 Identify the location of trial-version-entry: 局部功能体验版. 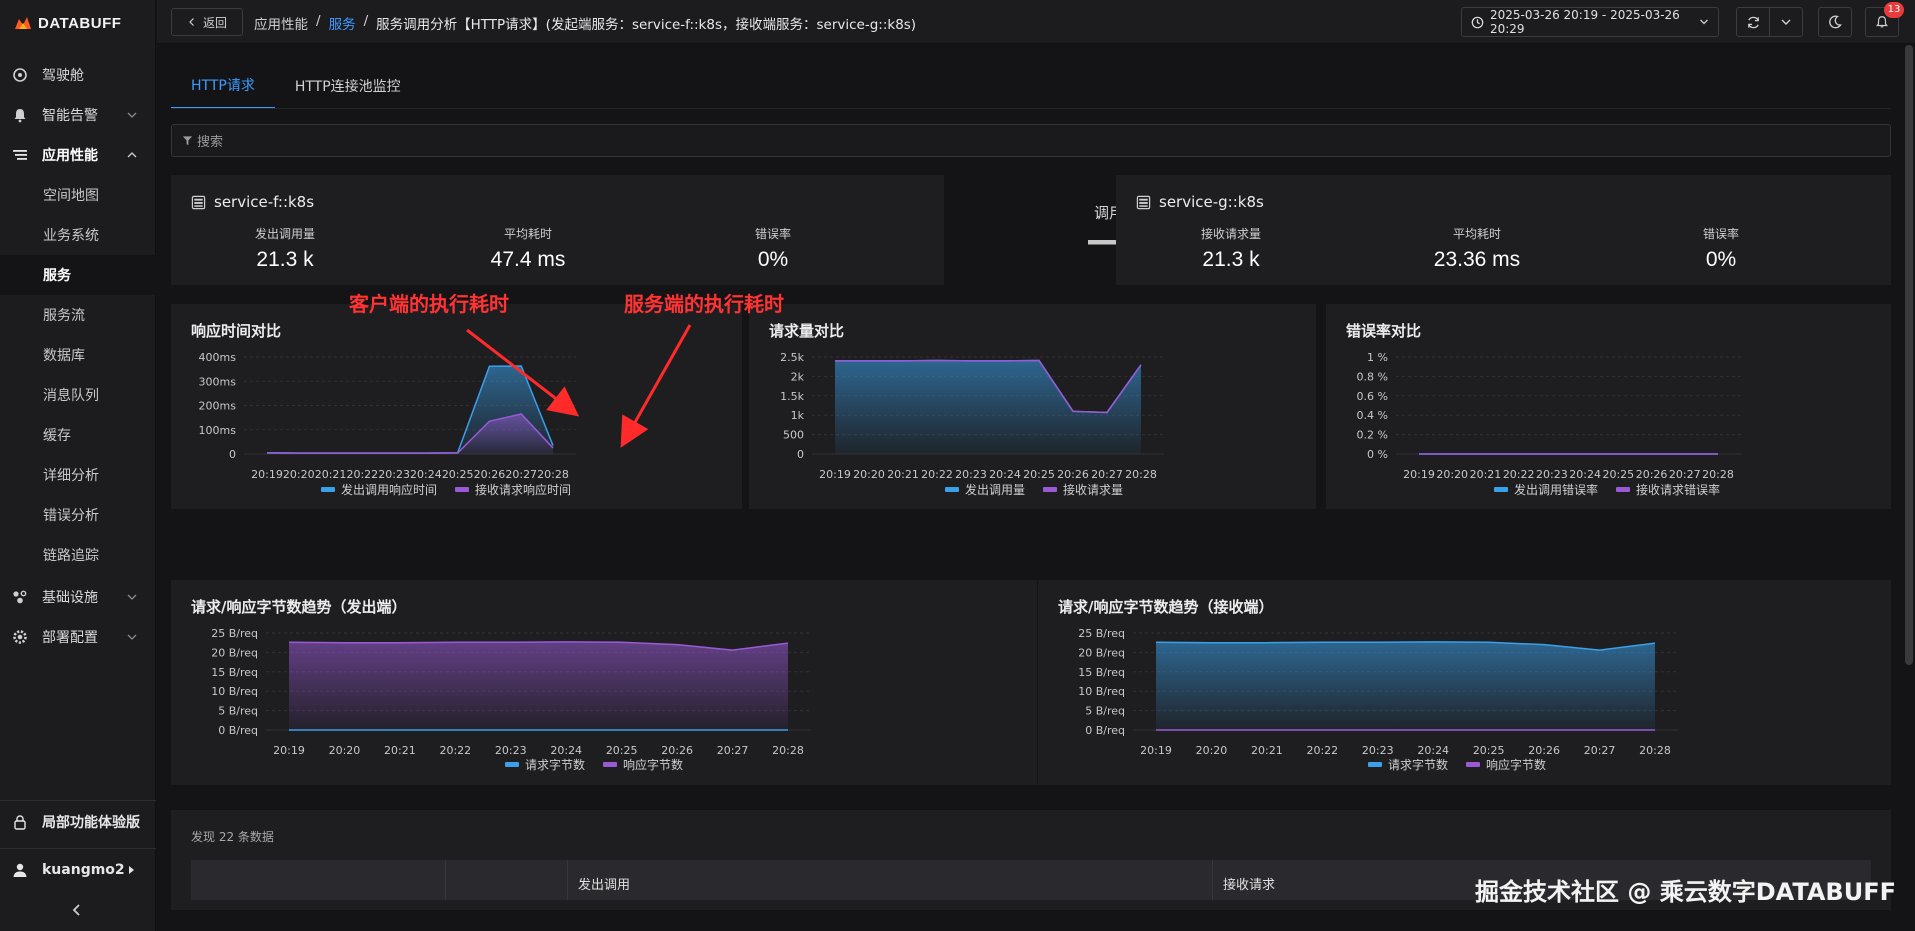
(78, 821).